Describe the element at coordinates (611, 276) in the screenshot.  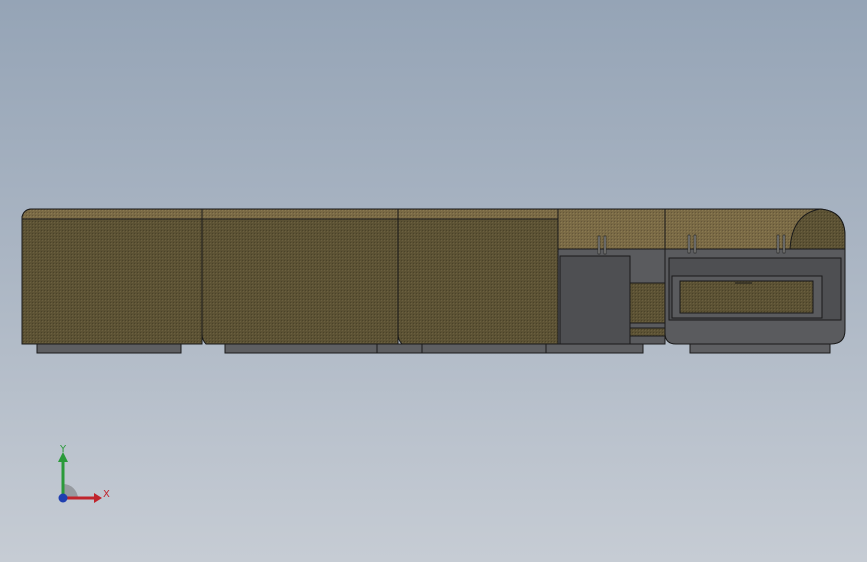
I see `storage-module` at that location.